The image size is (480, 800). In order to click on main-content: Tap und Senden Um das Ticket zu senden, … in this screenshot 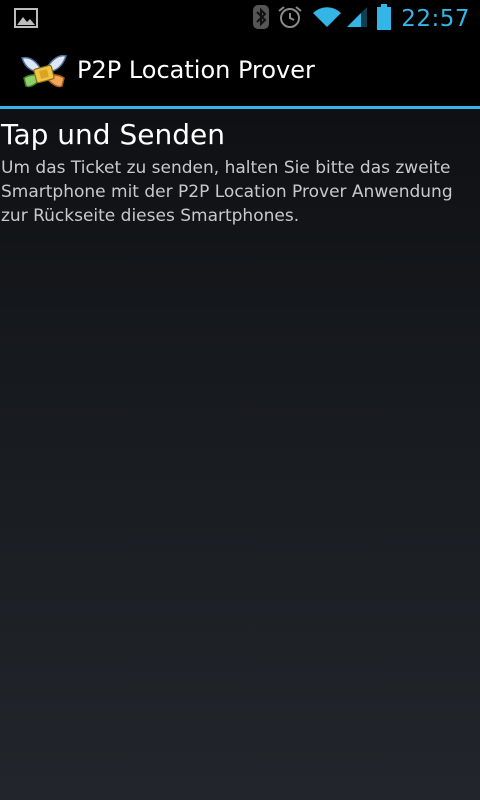, I will do `click(240, 168)`.